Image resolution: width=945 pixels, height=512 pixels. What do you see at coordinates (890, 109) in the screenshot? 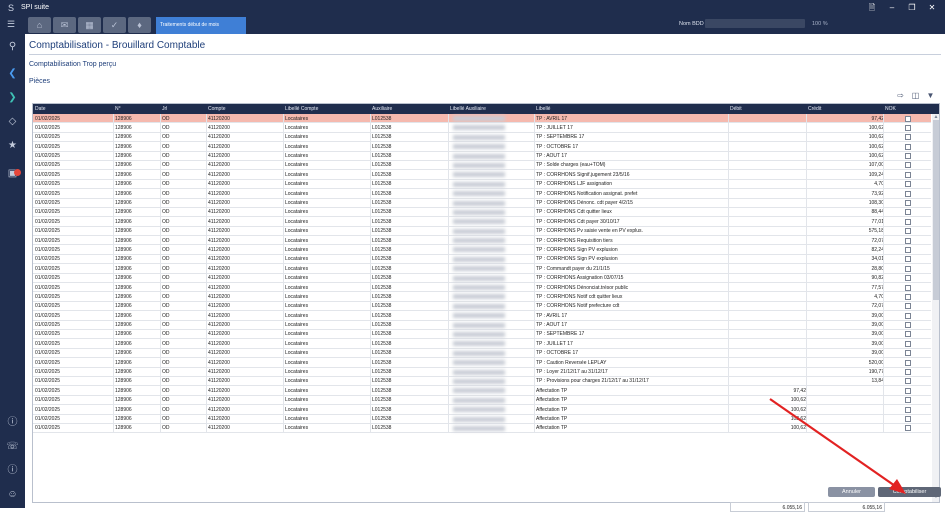
I see `column-header: NOK` at bounding box center [890, 109].